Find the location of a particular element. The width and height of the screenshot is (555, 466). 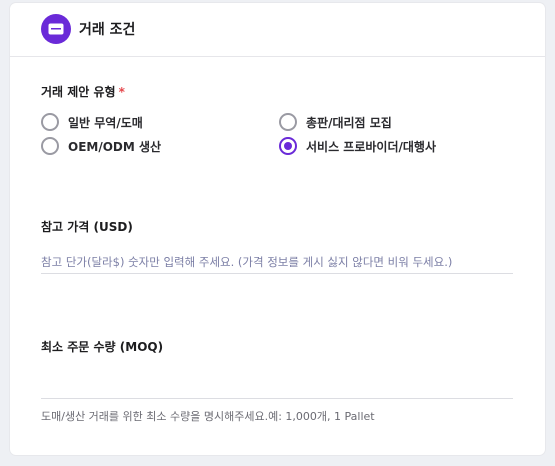

radio-label: 서비스 프로바이더/대행사 is located at coordinates (371, 146).